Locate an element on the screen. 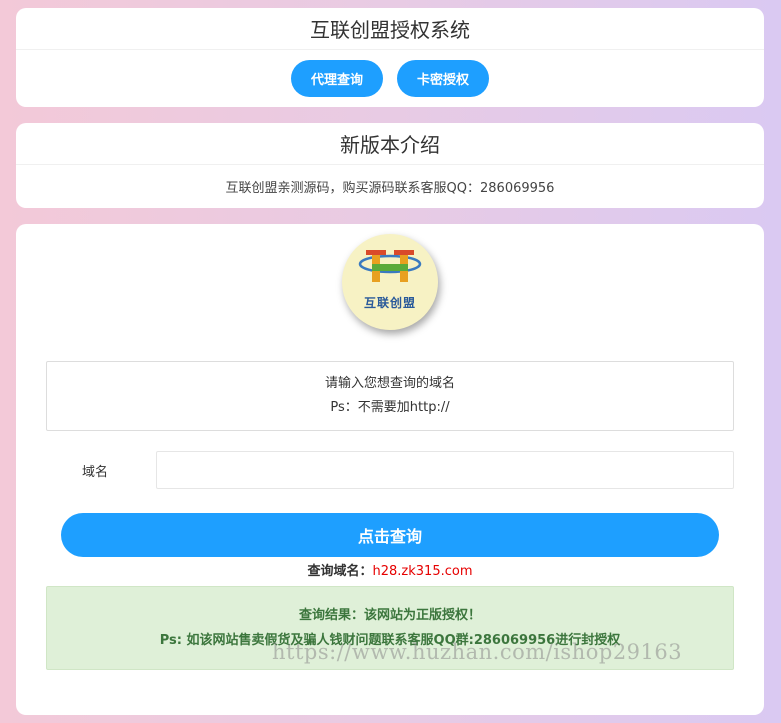 This screenshot has width=781, height=723. logo: 互联创盟 is located at coordinates (390, 282).